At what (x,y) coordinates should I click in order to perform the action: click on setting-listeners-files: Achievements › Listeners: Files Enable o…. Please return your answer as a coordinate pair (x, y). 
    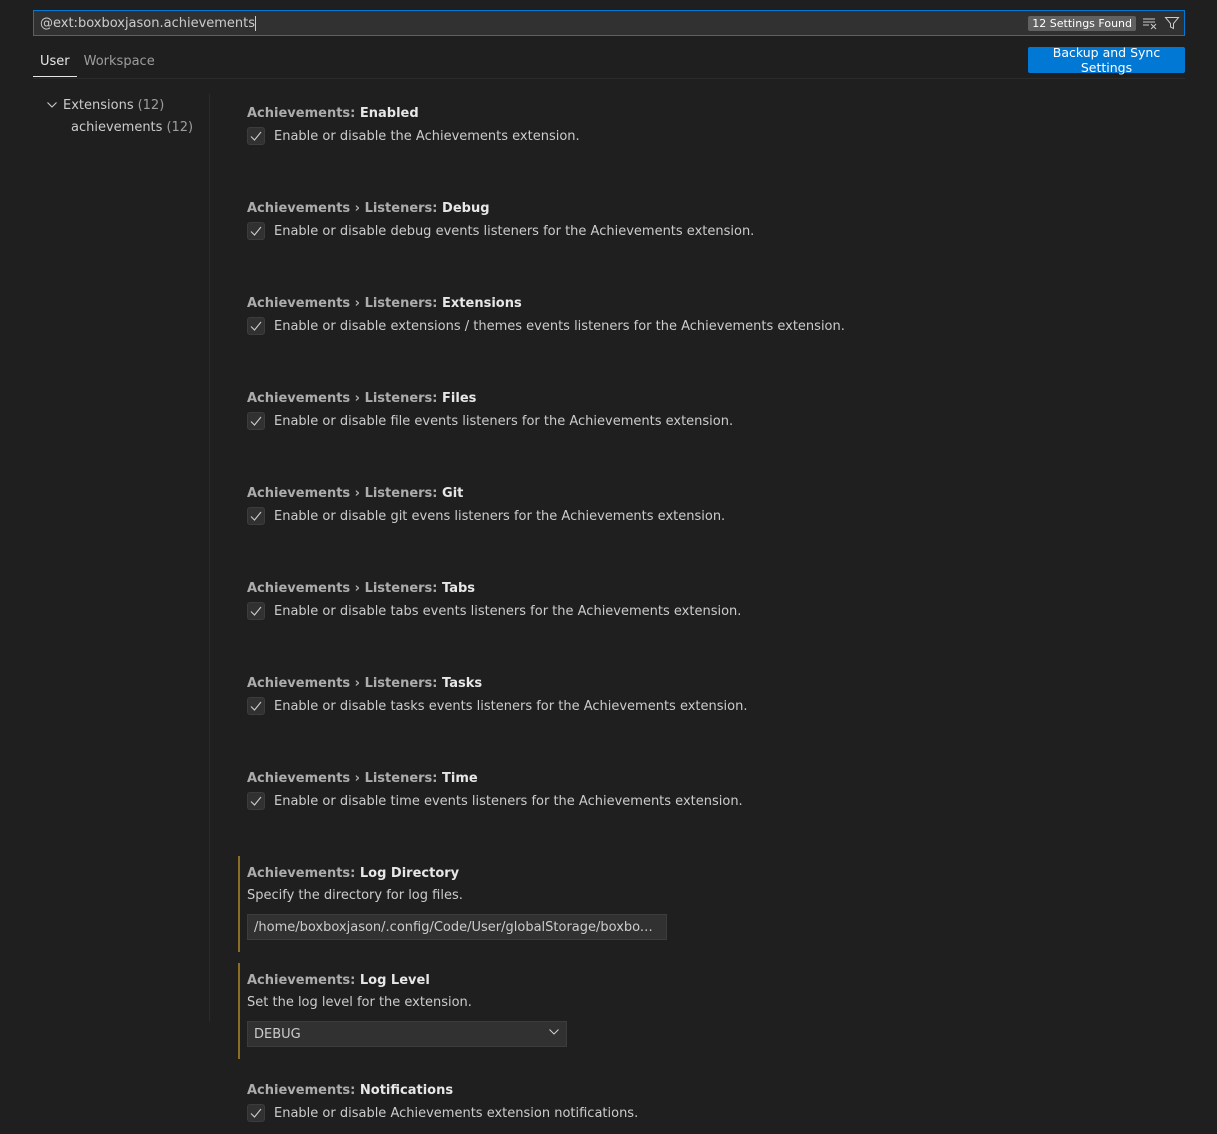
    Looking at the image, I should click on (708, 411).